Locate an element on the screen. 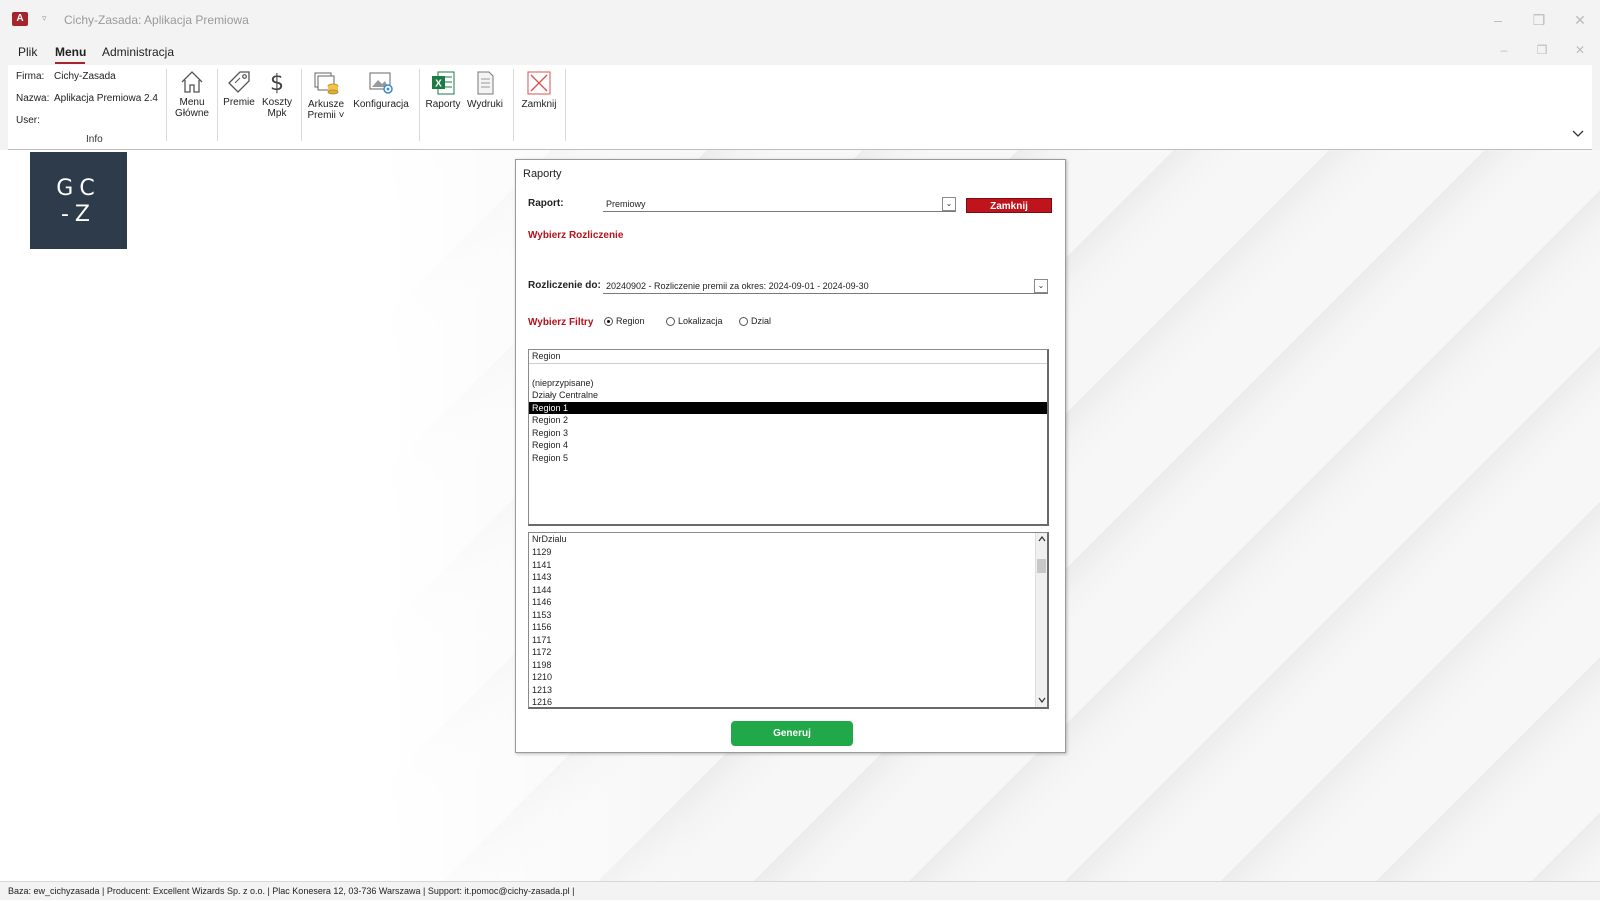 The height and width of the screenshot is (901, 1600). radio-selected-icon is located at coordinates (608, 321).